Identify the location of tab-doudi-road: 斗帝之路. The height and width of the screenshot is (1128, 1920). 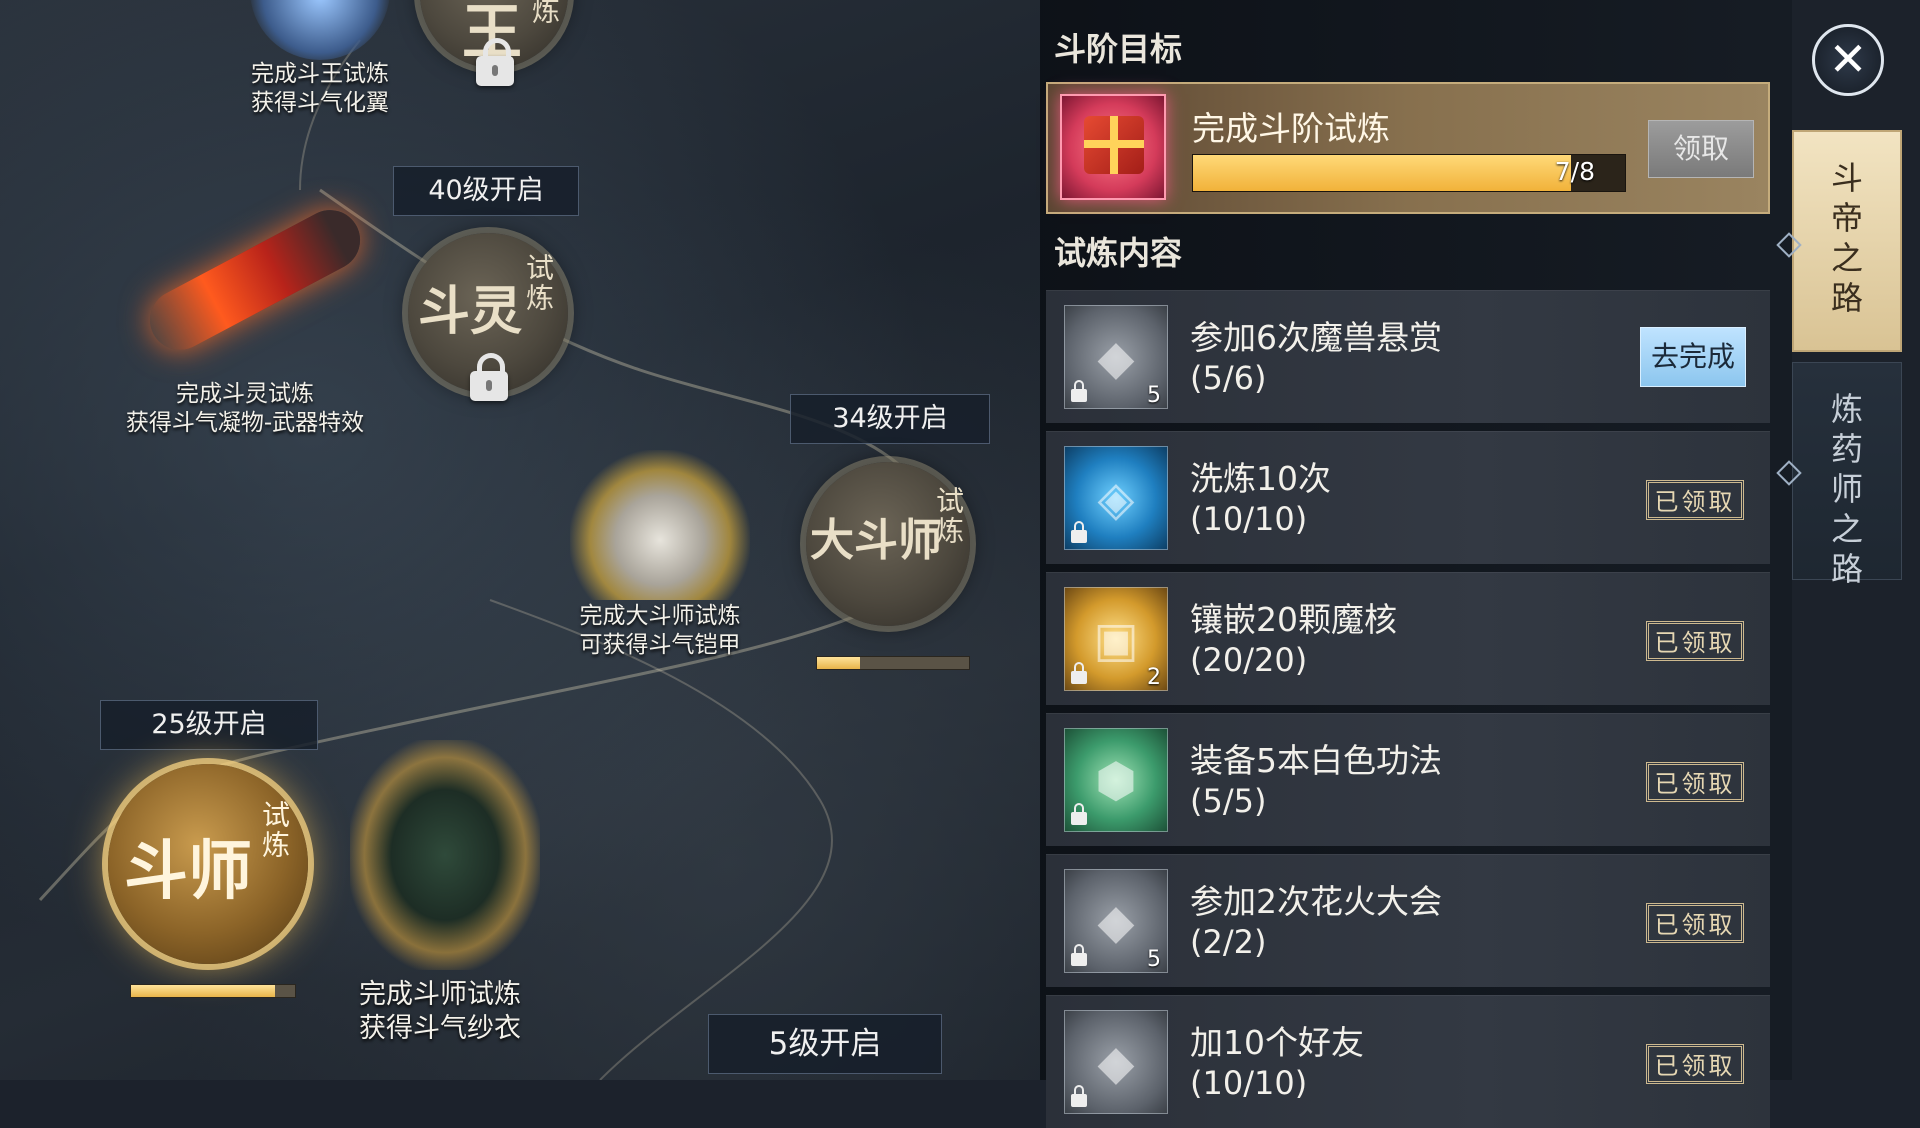
(1847, 241).